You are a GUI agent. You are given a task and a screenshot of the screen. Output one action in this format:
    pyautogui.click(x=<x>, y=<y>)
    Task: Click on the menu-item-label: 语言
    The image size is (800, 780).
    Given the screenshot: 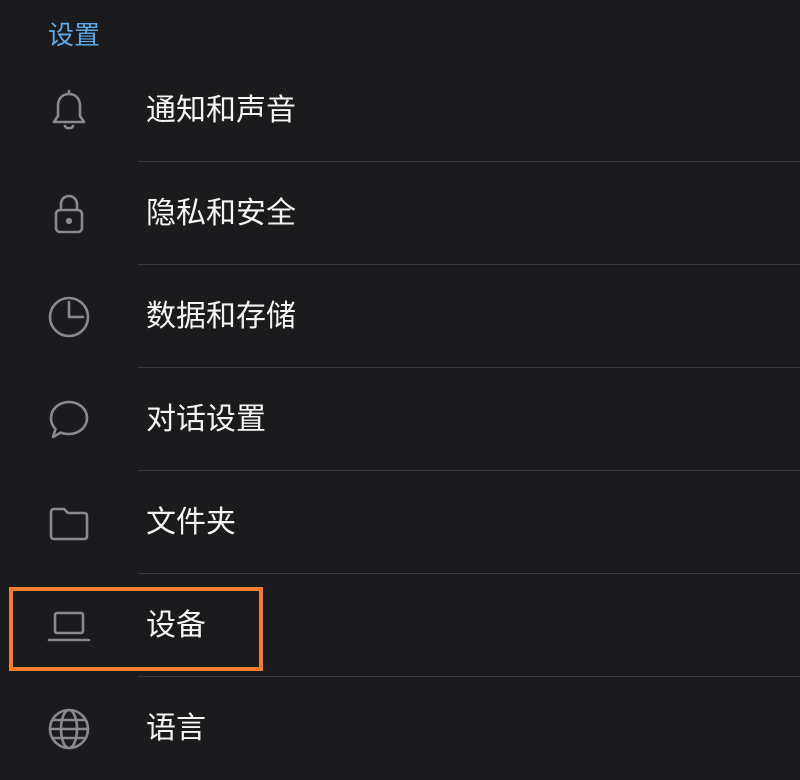 What is the action you would take?
    pyautogui.click(x=176, y=728)
    